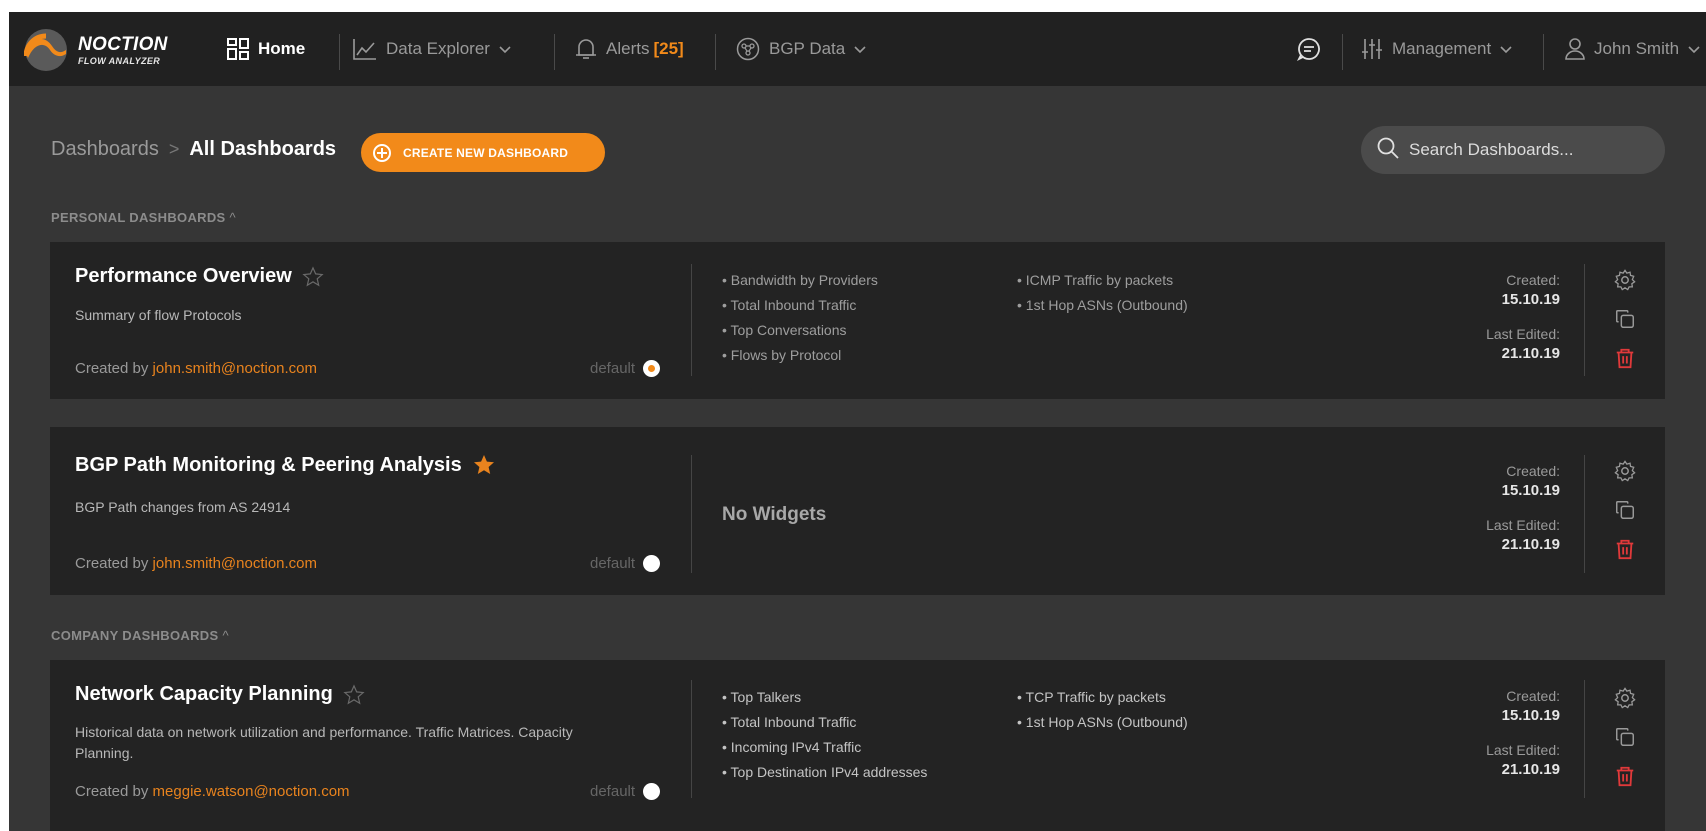 The height and width of the screenshot is (831, 1706). I want to click on widget-item: Incoming IPv4 Traffic, so click(824, 747).